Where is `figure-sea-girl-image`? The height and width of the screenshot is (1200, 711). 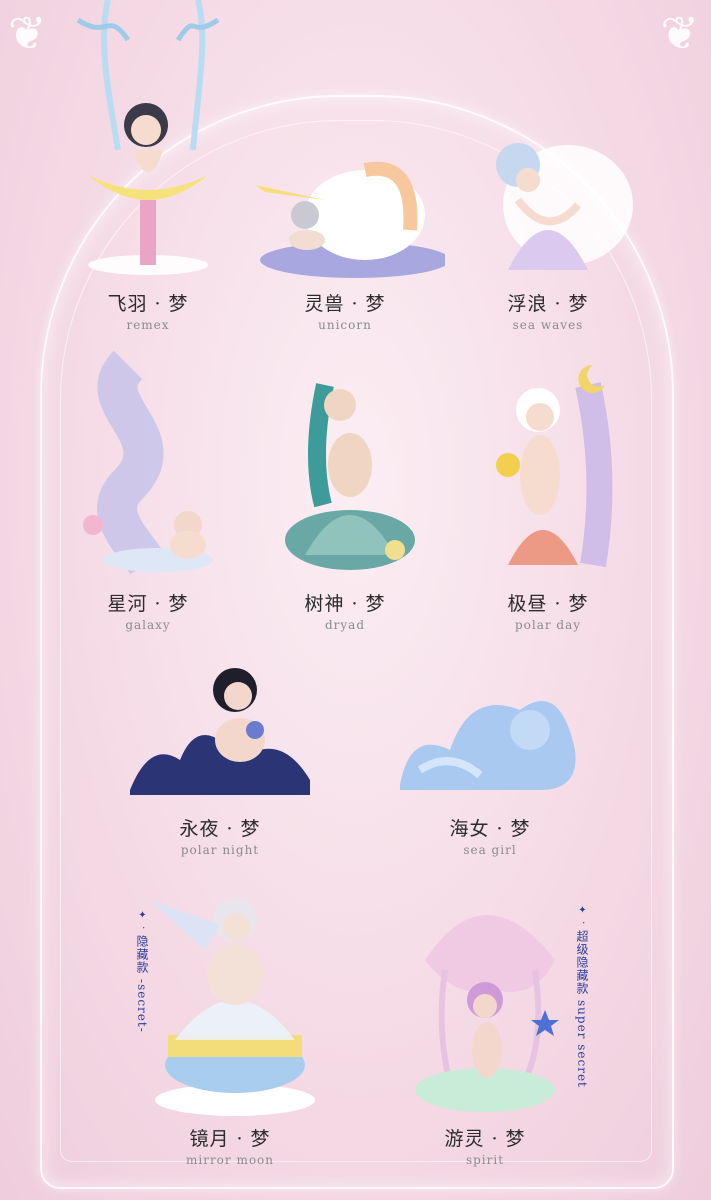
figure-sea-girl-image is located at coordinates (488, 745).